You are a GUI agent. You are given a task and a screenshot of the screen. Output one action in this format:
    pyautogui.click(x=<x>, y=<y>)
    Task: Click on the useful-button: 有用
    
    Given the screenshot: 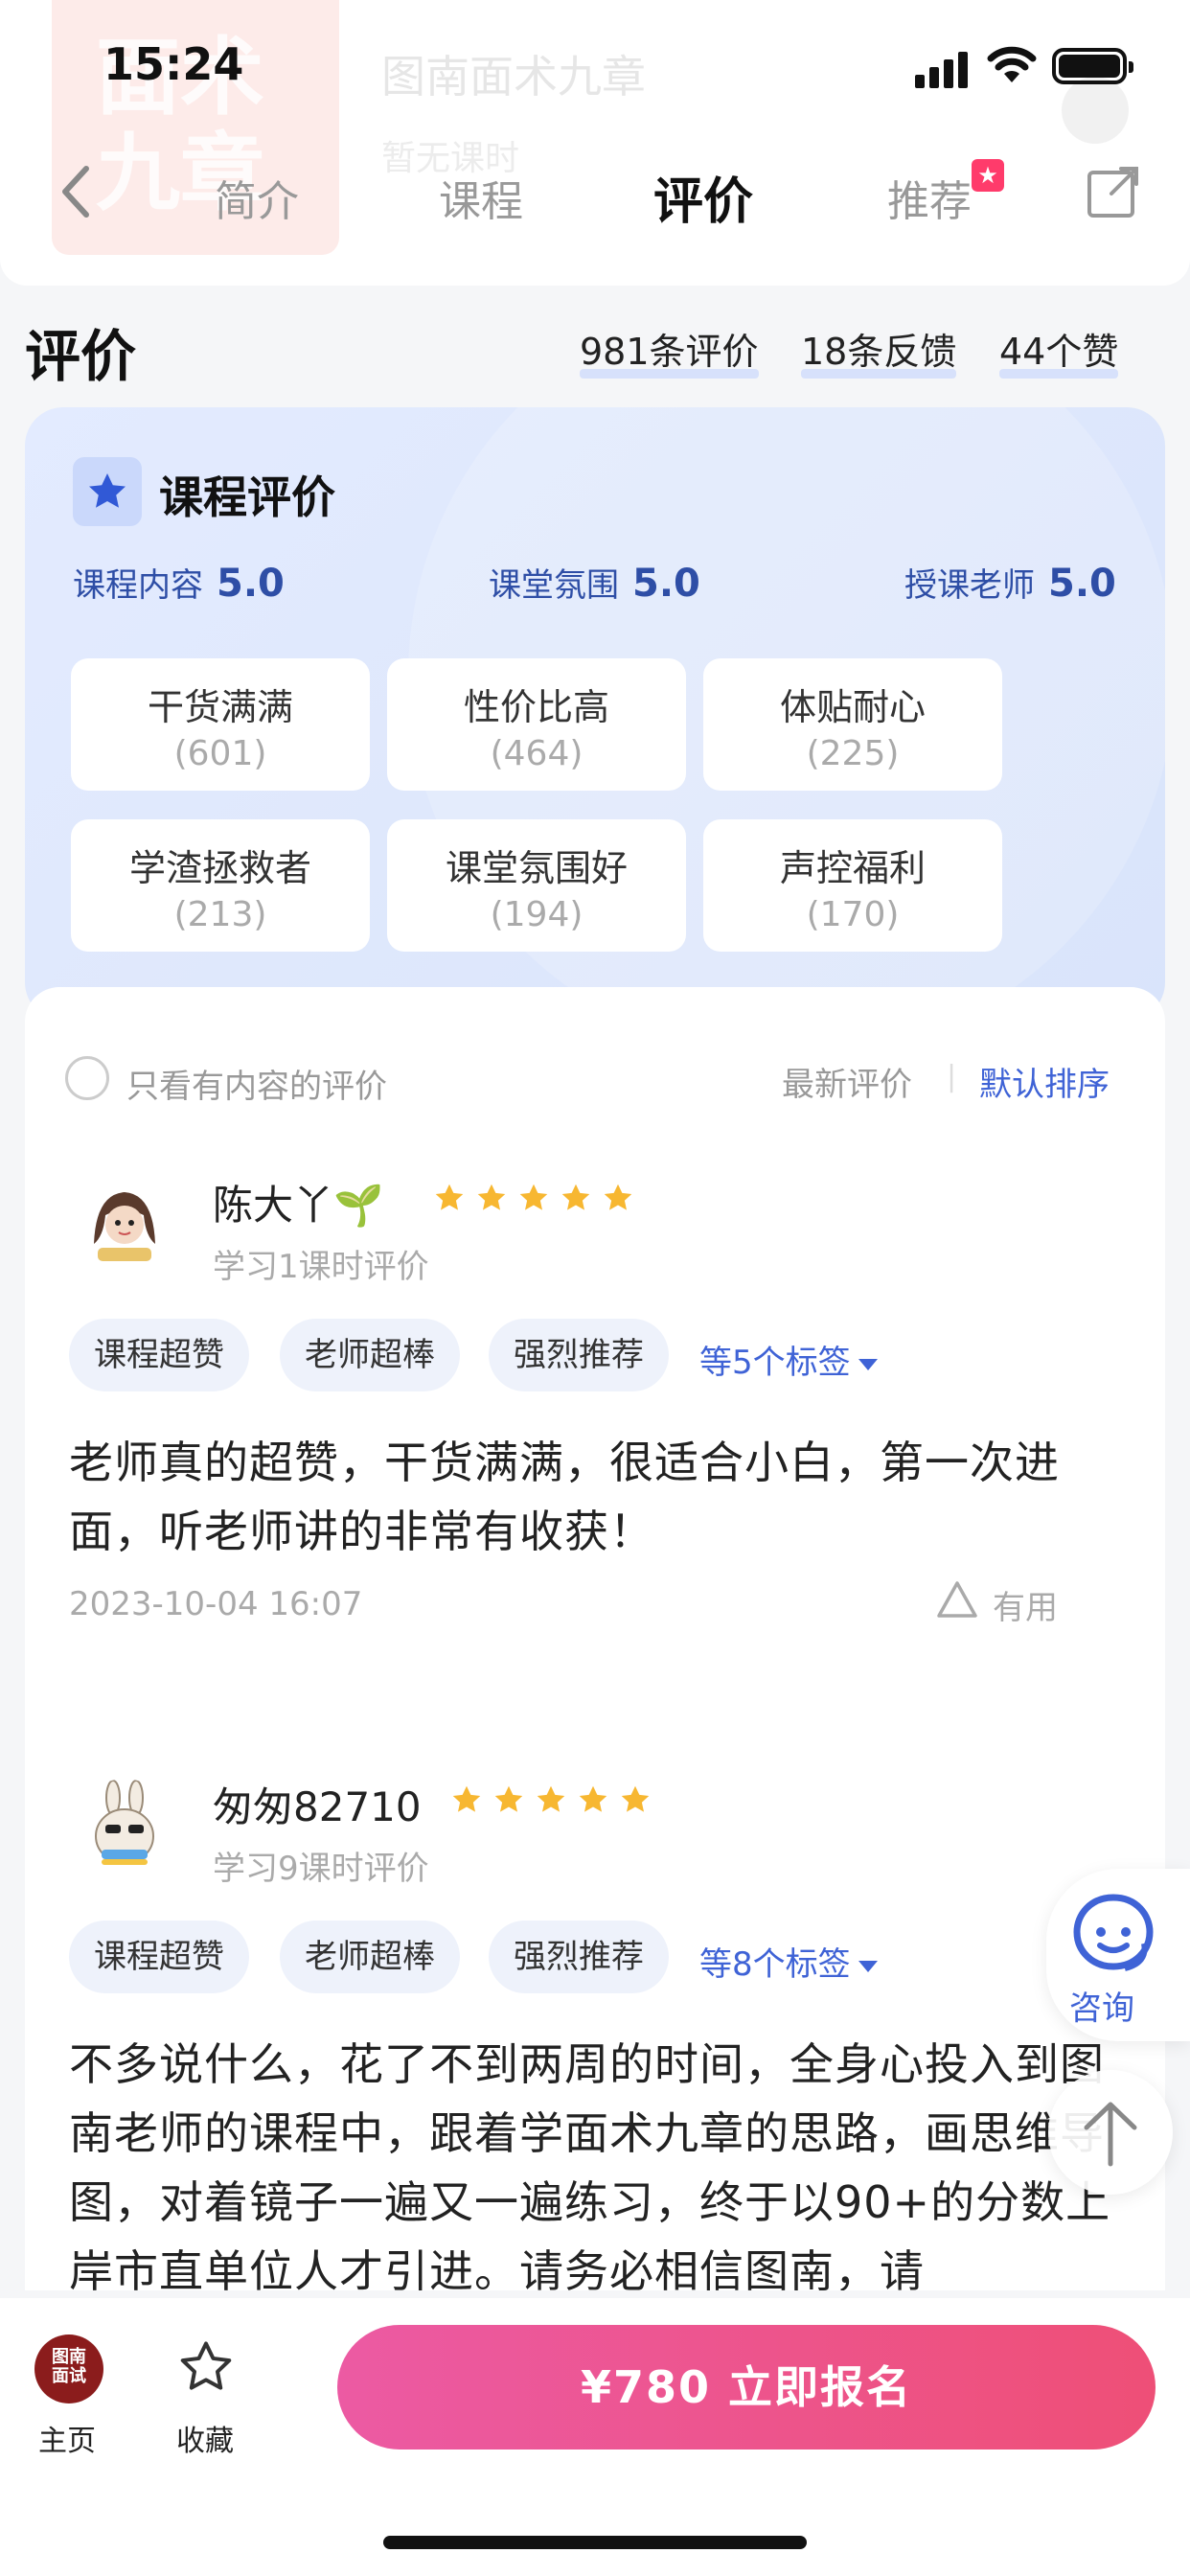 What is the action you would take?
    pyautogui.click(x=998, y=1604)
    